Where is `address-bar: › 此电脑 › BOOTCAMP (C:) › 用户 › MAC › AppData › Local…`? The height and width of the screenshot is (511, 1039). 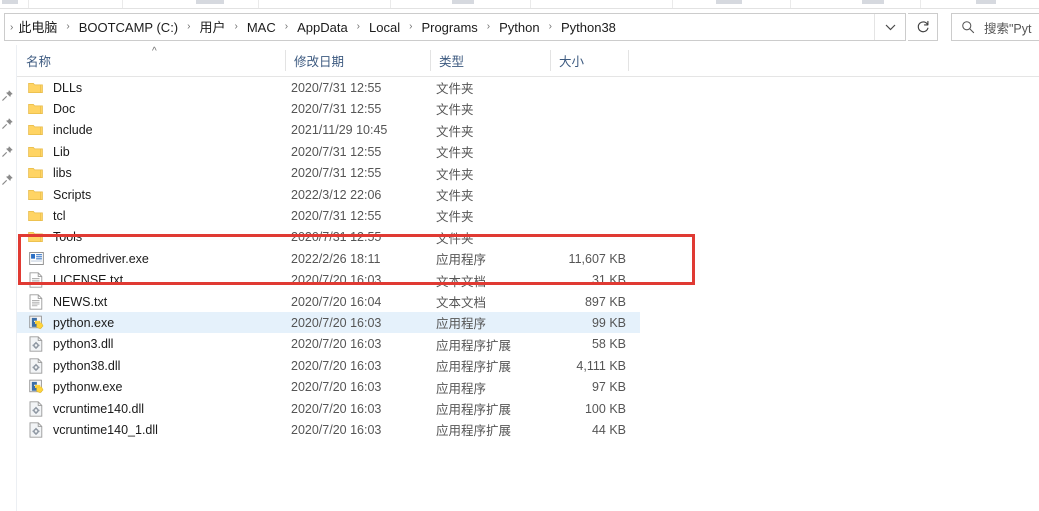
address-bar: › 此电脑 › BOOTCAMP (C:) › 用户 › MAC › AppData › Local… is located at coordinates (455, 27).